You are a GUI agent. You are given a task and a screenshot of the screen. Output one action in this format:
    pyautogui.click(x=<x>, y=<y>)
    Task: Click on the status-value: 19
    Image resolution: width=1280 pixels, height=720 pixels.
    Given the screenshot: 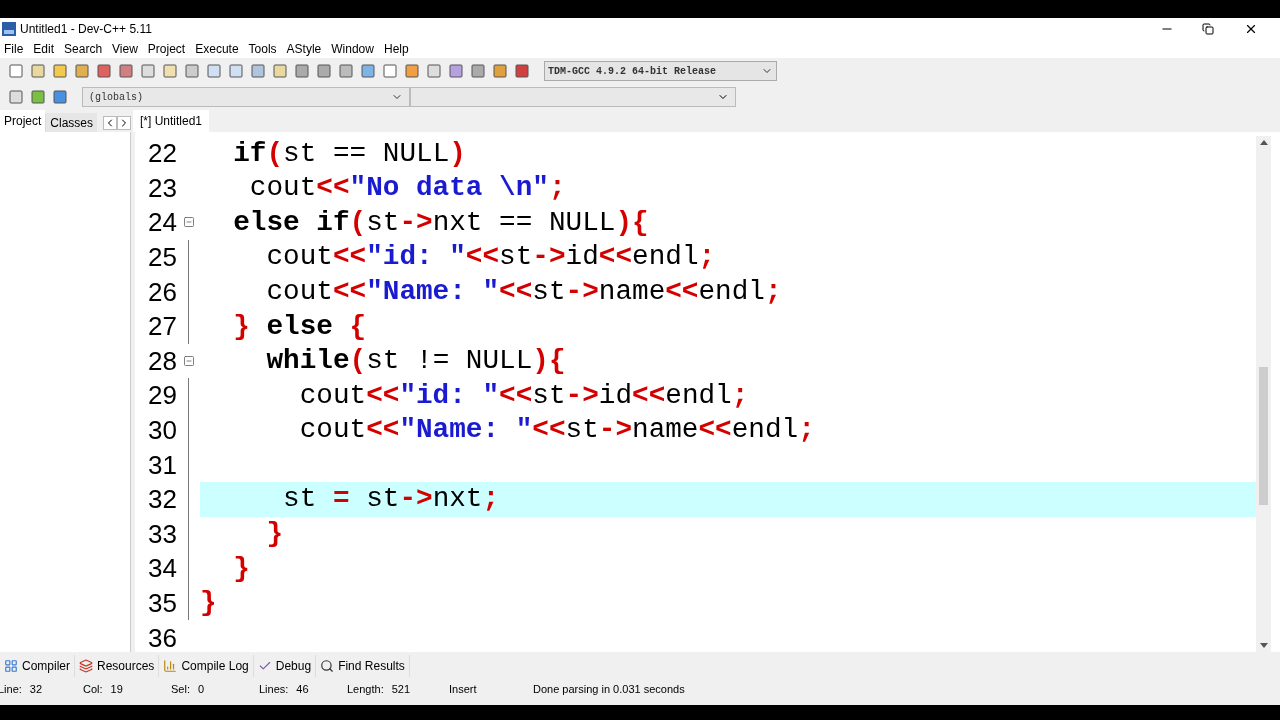 What is the action you would take?
    pyautogui.click(x=116, y=689)
    